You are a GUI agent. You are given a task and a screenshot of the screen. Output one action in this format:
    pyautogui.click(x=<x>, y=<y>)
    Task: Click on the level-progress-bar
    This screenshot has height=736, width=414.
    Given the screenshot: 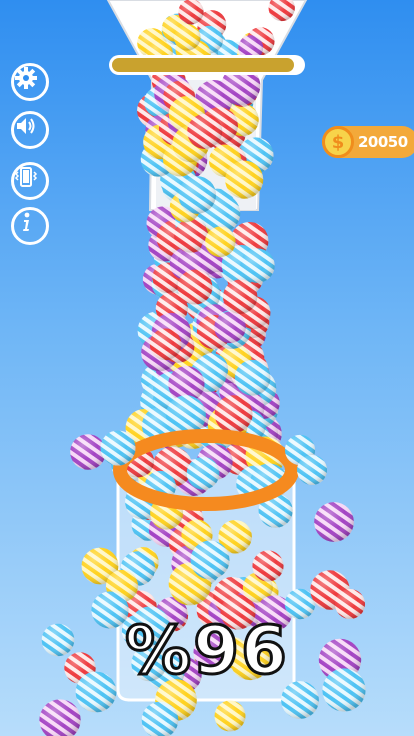 What is the action you would take?
    pyautogui.click(x=207, y=65)
    